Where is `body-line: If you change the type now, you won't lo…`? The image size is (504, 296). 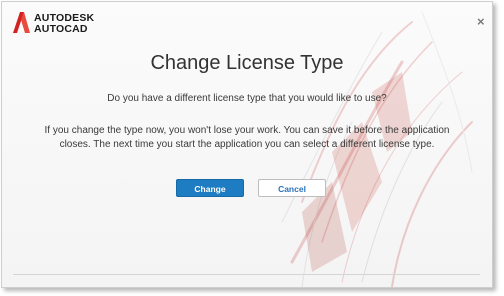 body-line: If you change the type now, you won't lo… is located at coordinates (247, 130).